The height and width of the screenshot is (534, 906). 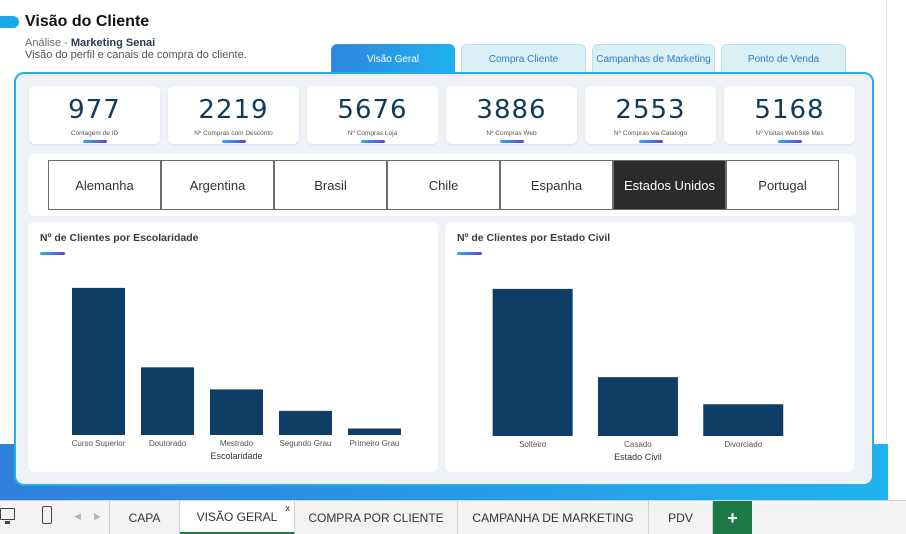 What do you see at coordinates (638, 375) in the screenshot?
I see `bar-chart-estado-civil: Solteiro Casado Divorciado Estado Civil` at bounding box center [638, 375].